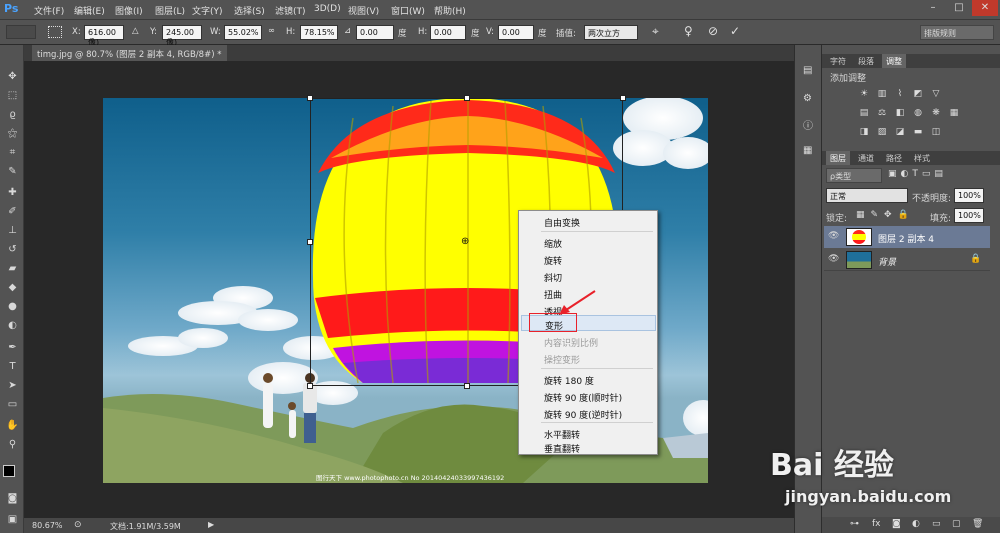 The height and width of the screenshot is (533, 1000). Describe the element at coordinates (854, 524) in the screenshot. I see `link-layers-icon: ⊶` at that location.